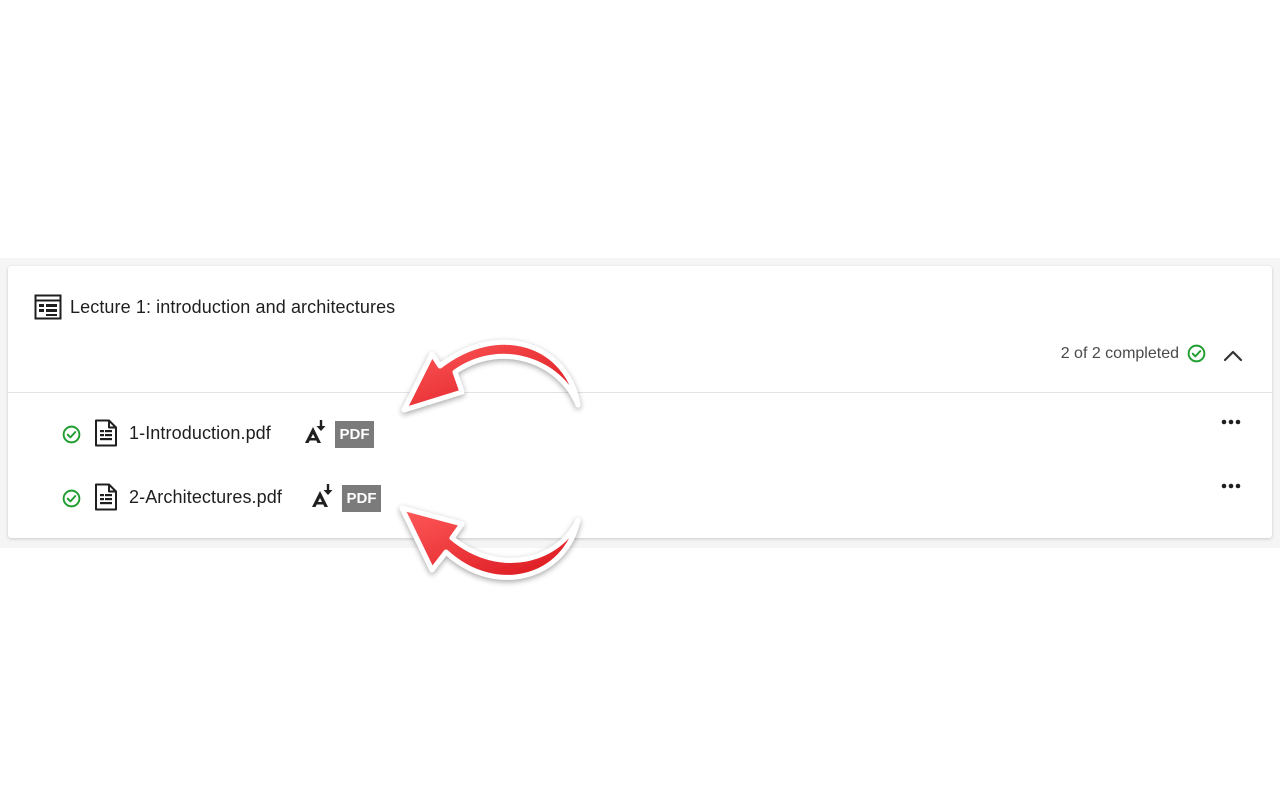 This screenshot has width=1280, height=800. What do you see at coordinates (205, 497) in the screenshot?
I see `item-link: 2-Architectures.pdf` at bounding box center [205, 497].